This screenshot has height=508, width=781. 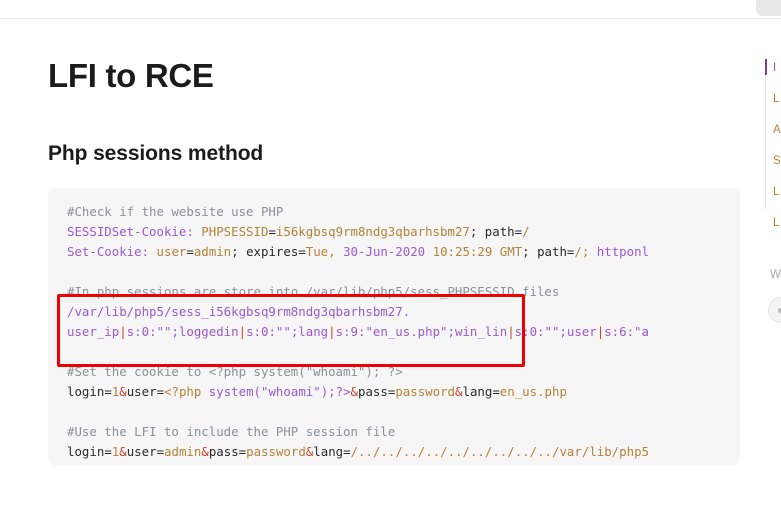 What do you see at coordinates (481, 331) in the screenshot?
I see `code-token: win_lin` at bounding box center [481, 331].